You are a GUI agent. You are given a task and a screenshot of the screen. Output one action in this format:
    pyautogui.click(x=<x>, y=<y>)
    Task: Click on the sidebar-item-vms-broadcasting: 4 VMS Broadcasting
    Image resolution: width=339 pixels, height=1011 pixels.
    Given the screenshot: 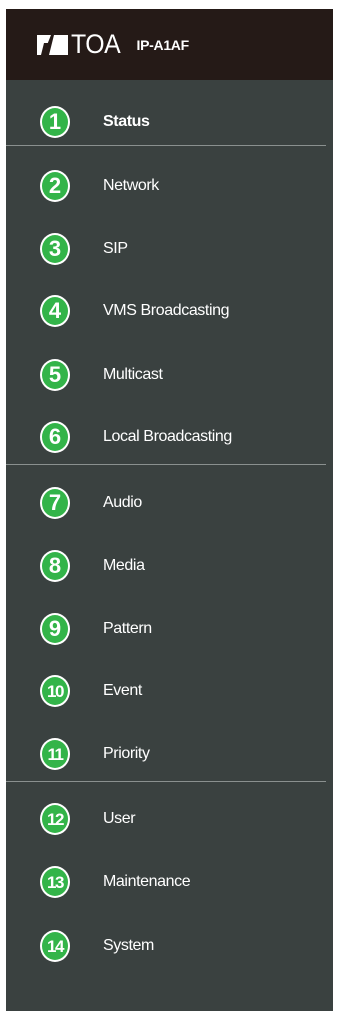 What is the action you would take?
    pyautogui.click(x=169, y=311)
    